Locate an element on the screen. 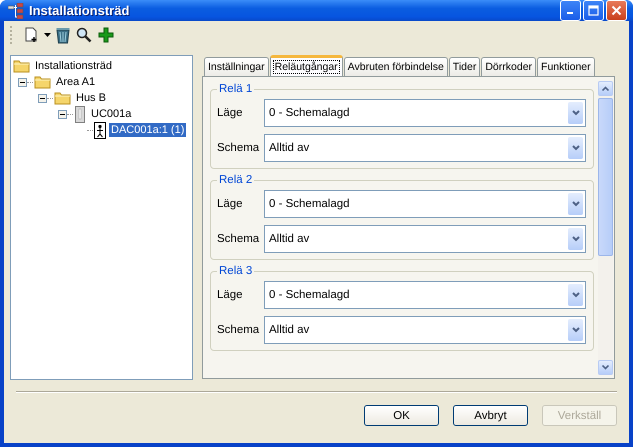 This screenshot has height=447, width=633. group-title: Relä 1 is located at coordinates (236, 89).